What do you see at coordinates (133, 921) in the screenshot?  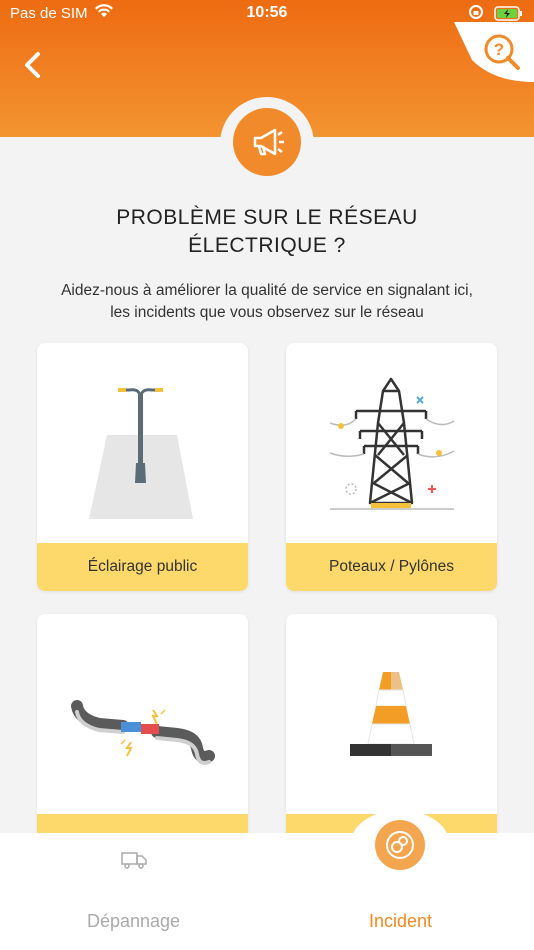 I see `tab-label: Dépannage` at bounding box center [133, 921].